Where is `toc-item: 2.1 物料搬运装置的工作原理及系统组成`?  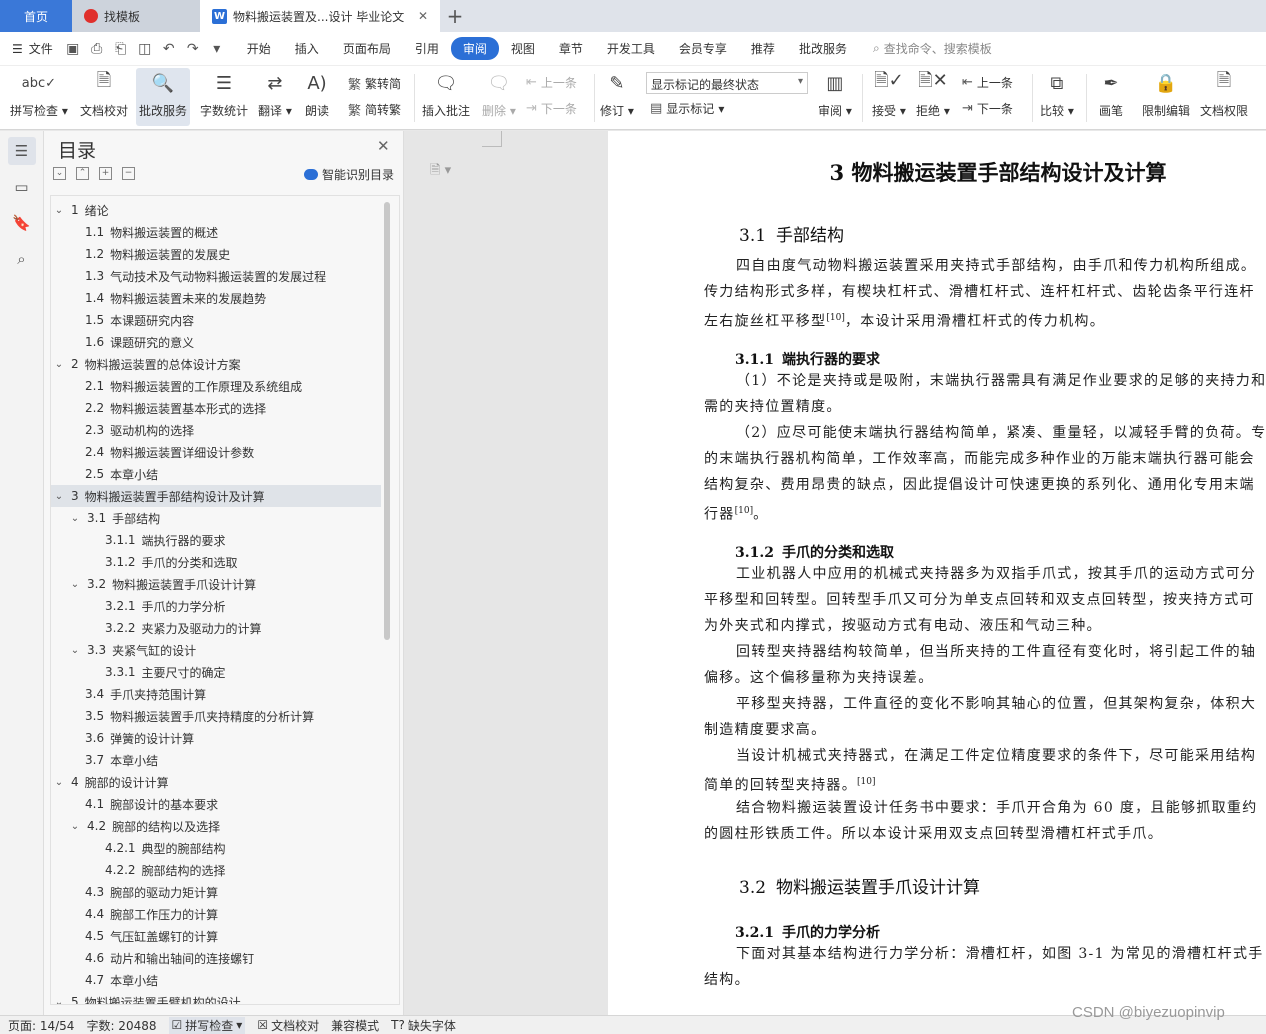
toc-item: 2.1 物料搬运装置的工作原理及系统组成 is located at coordinates (216, 386).